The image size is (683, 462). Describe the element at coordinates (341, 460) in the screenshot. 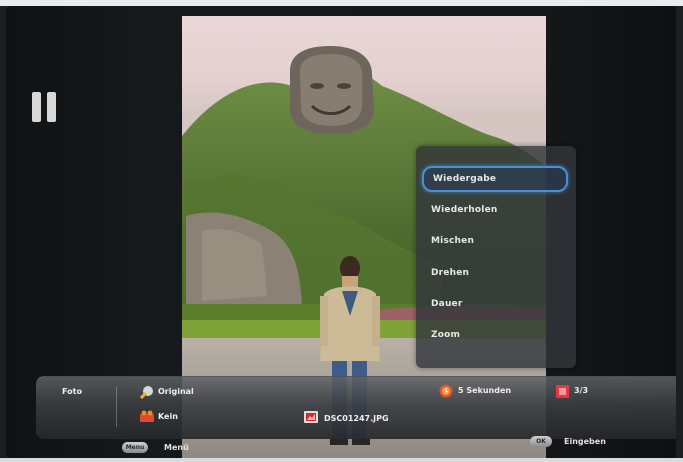

I see `tv-bezel-bottom` at that location.